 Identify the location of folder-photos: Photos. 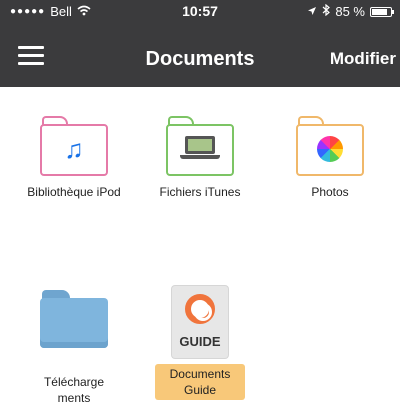
(330, 158).